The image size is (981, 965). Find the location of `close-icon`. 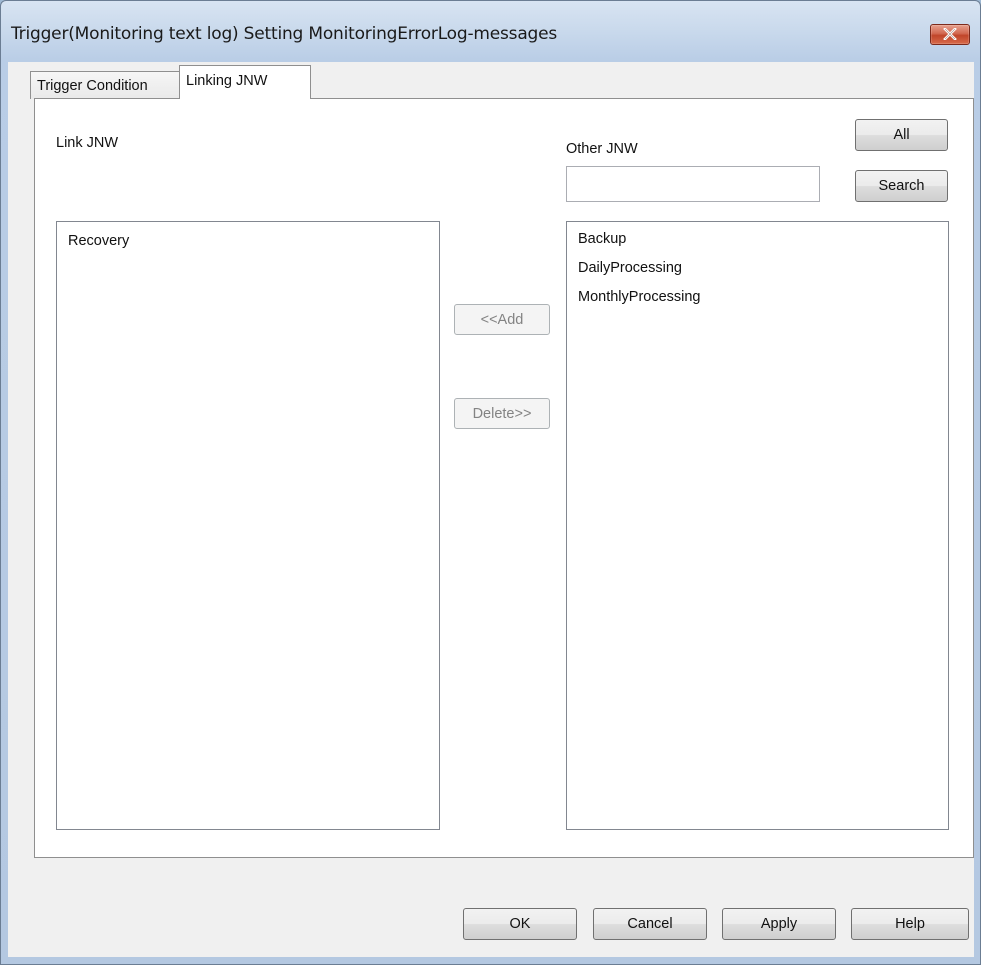

close-icon is located at coordinates (950, 34).